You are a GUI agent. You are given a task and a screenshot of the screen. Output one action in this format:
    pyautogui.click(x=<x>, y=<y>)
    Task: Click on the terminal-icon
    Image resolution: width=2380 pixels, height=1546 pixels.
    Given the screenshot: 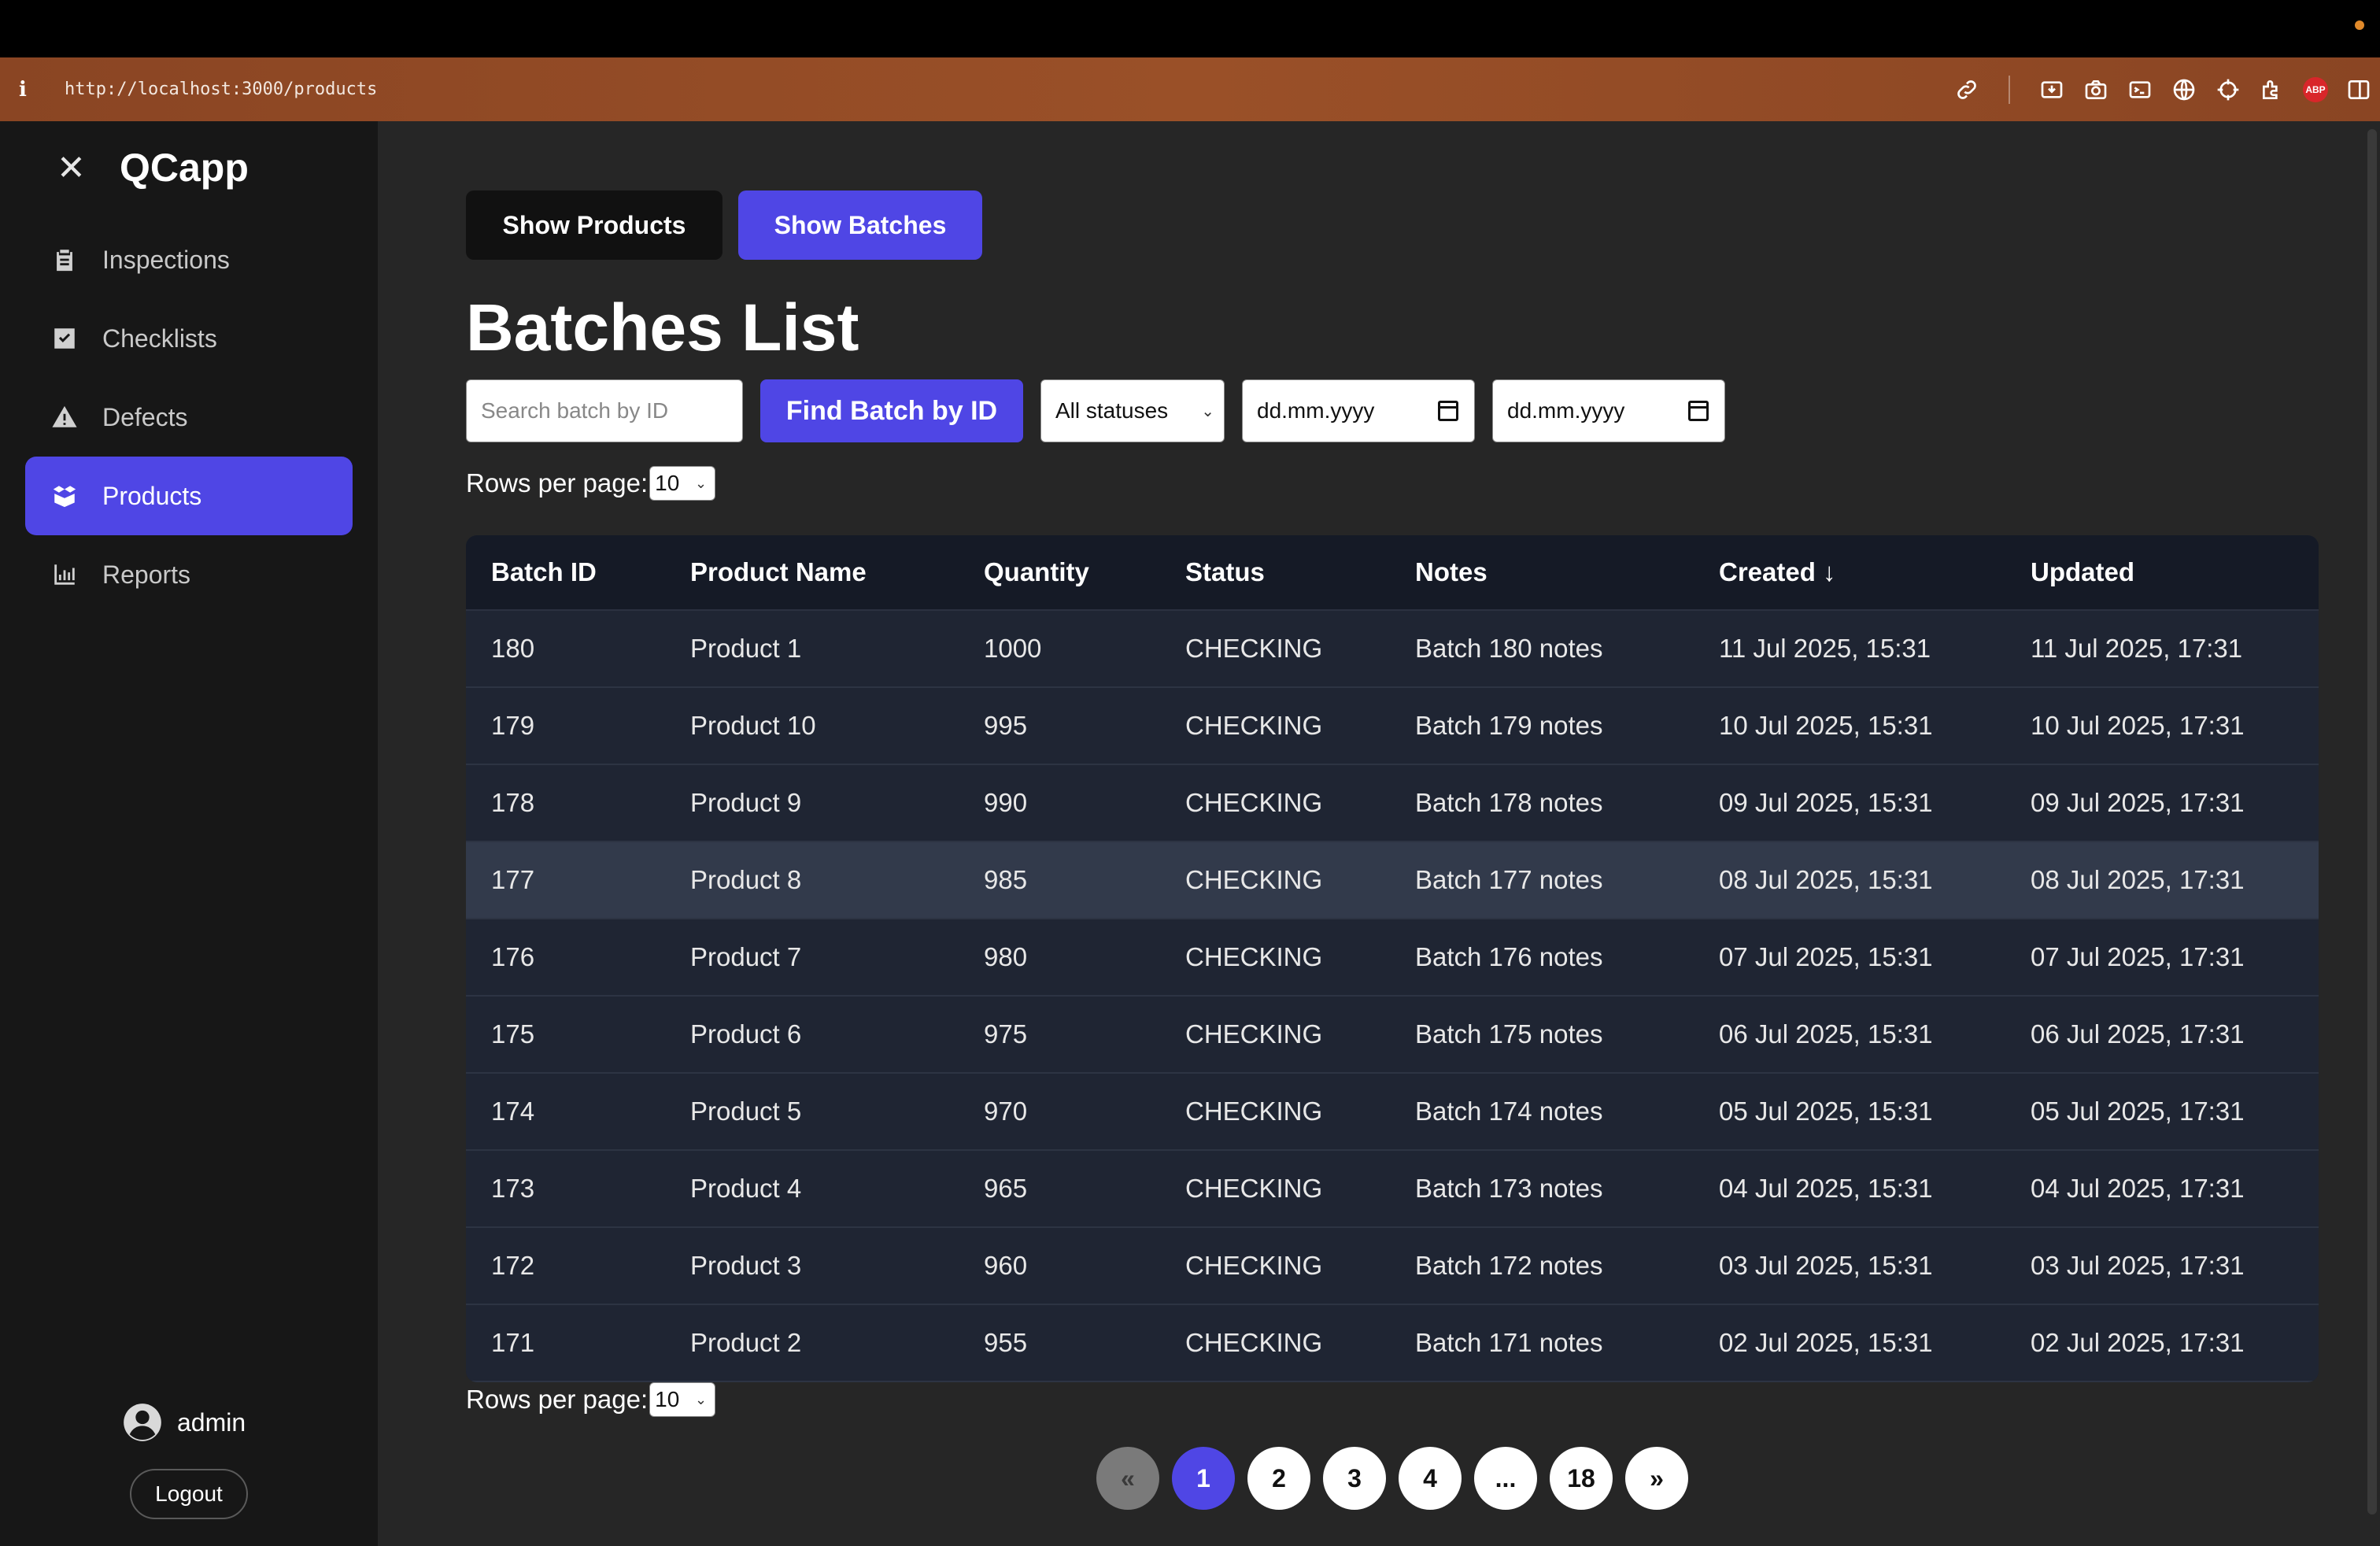 What is the action you would take?
    pyautogui.click(x=2140, y=89)
    